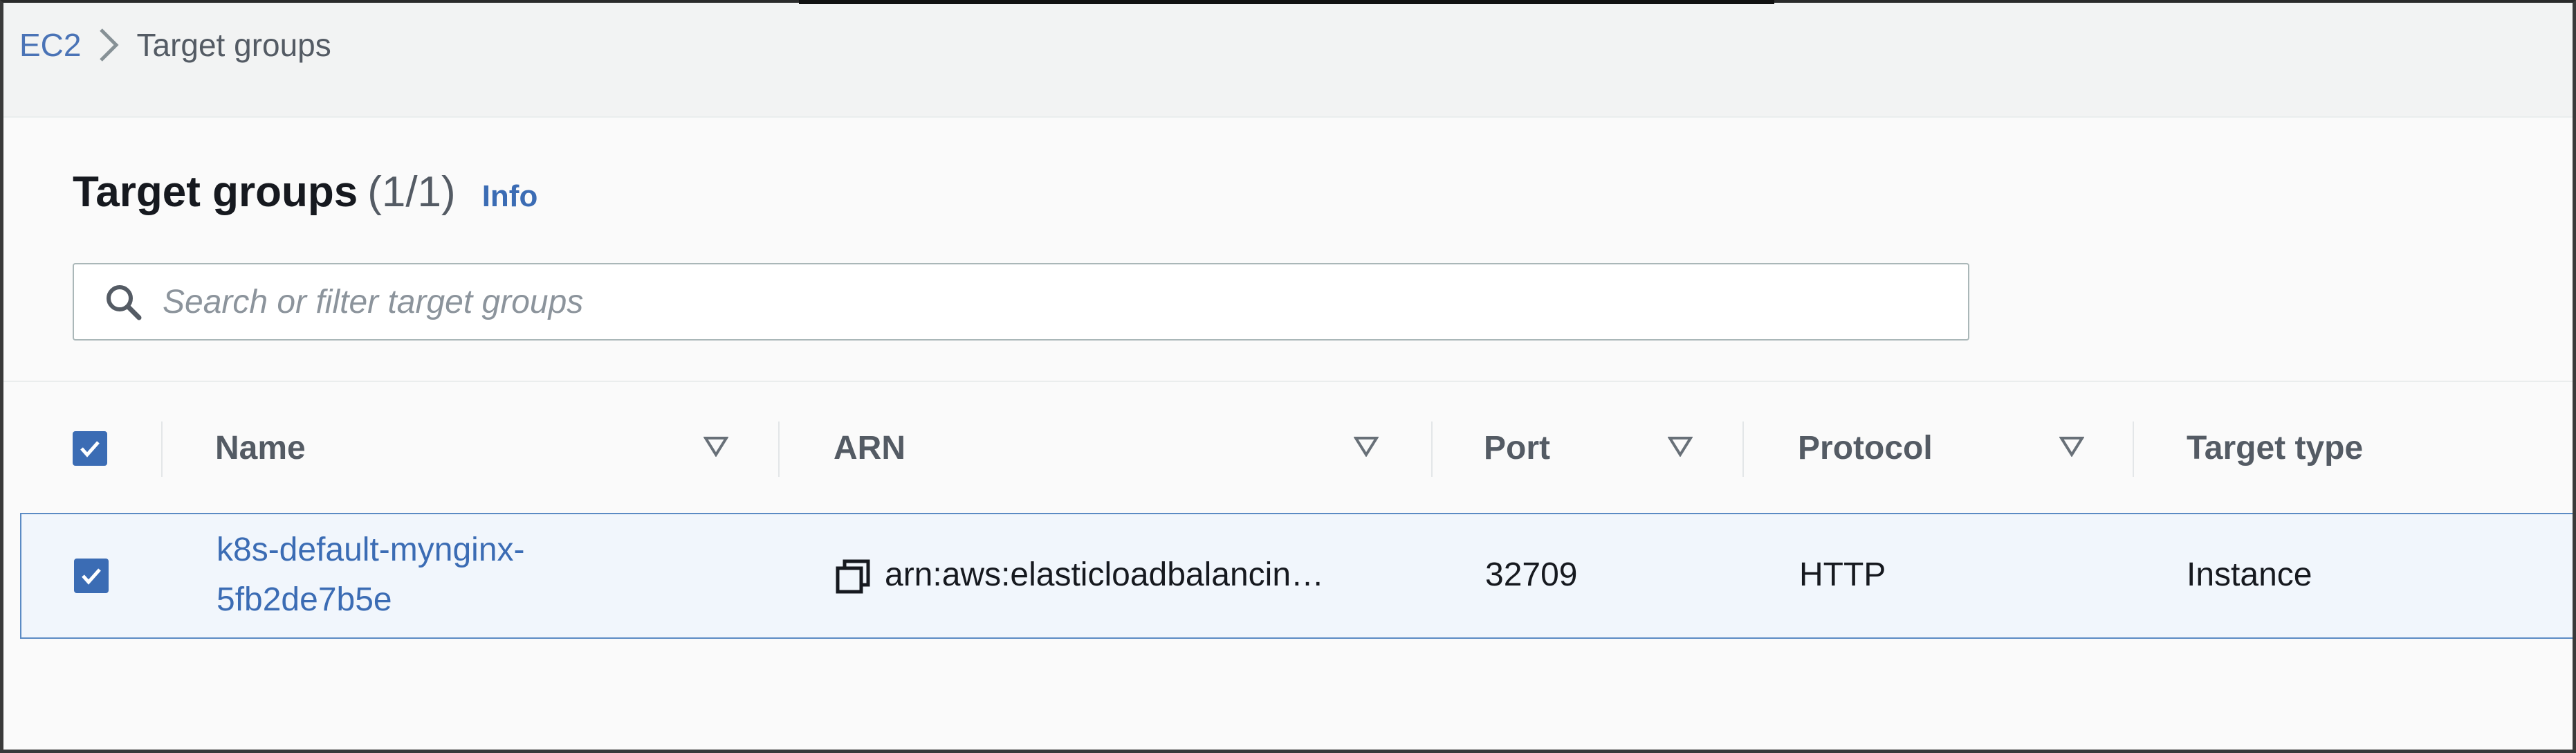 This screenshot has height=753, width=2576. Describe the element at coordinates (2275, 448) in the screenshot. I see `column-header-target-type: Target type` at that location.